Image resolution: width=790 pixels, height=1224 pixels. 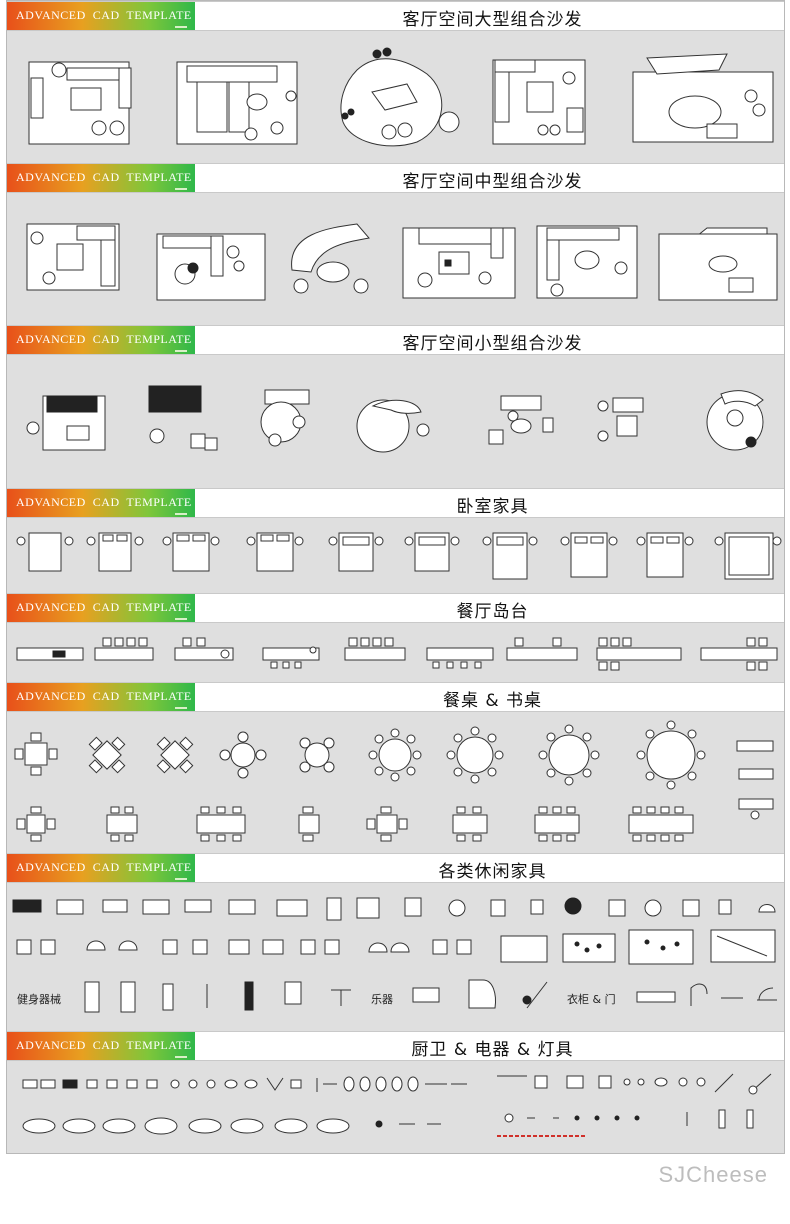 I want to click on leisure-blocks: 健身器械 乐器 衣柜 & 门, so click(x=395, y=957).